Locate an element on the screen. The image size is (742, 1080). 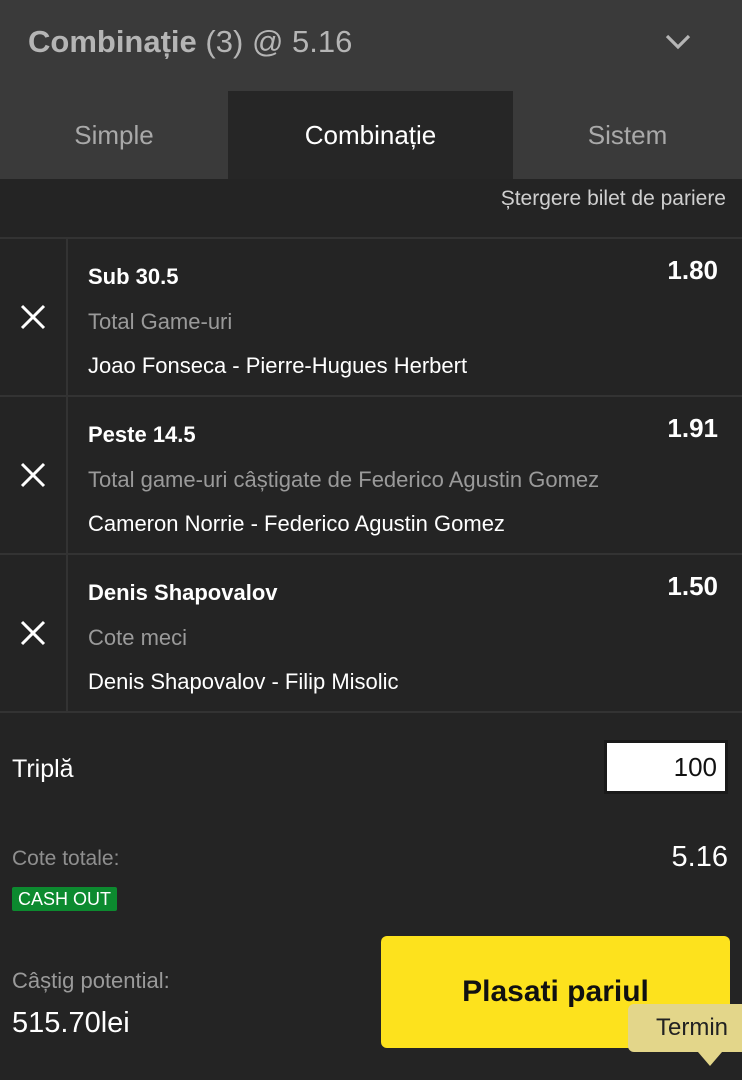
stake-input is located at coordinates (666, 767).